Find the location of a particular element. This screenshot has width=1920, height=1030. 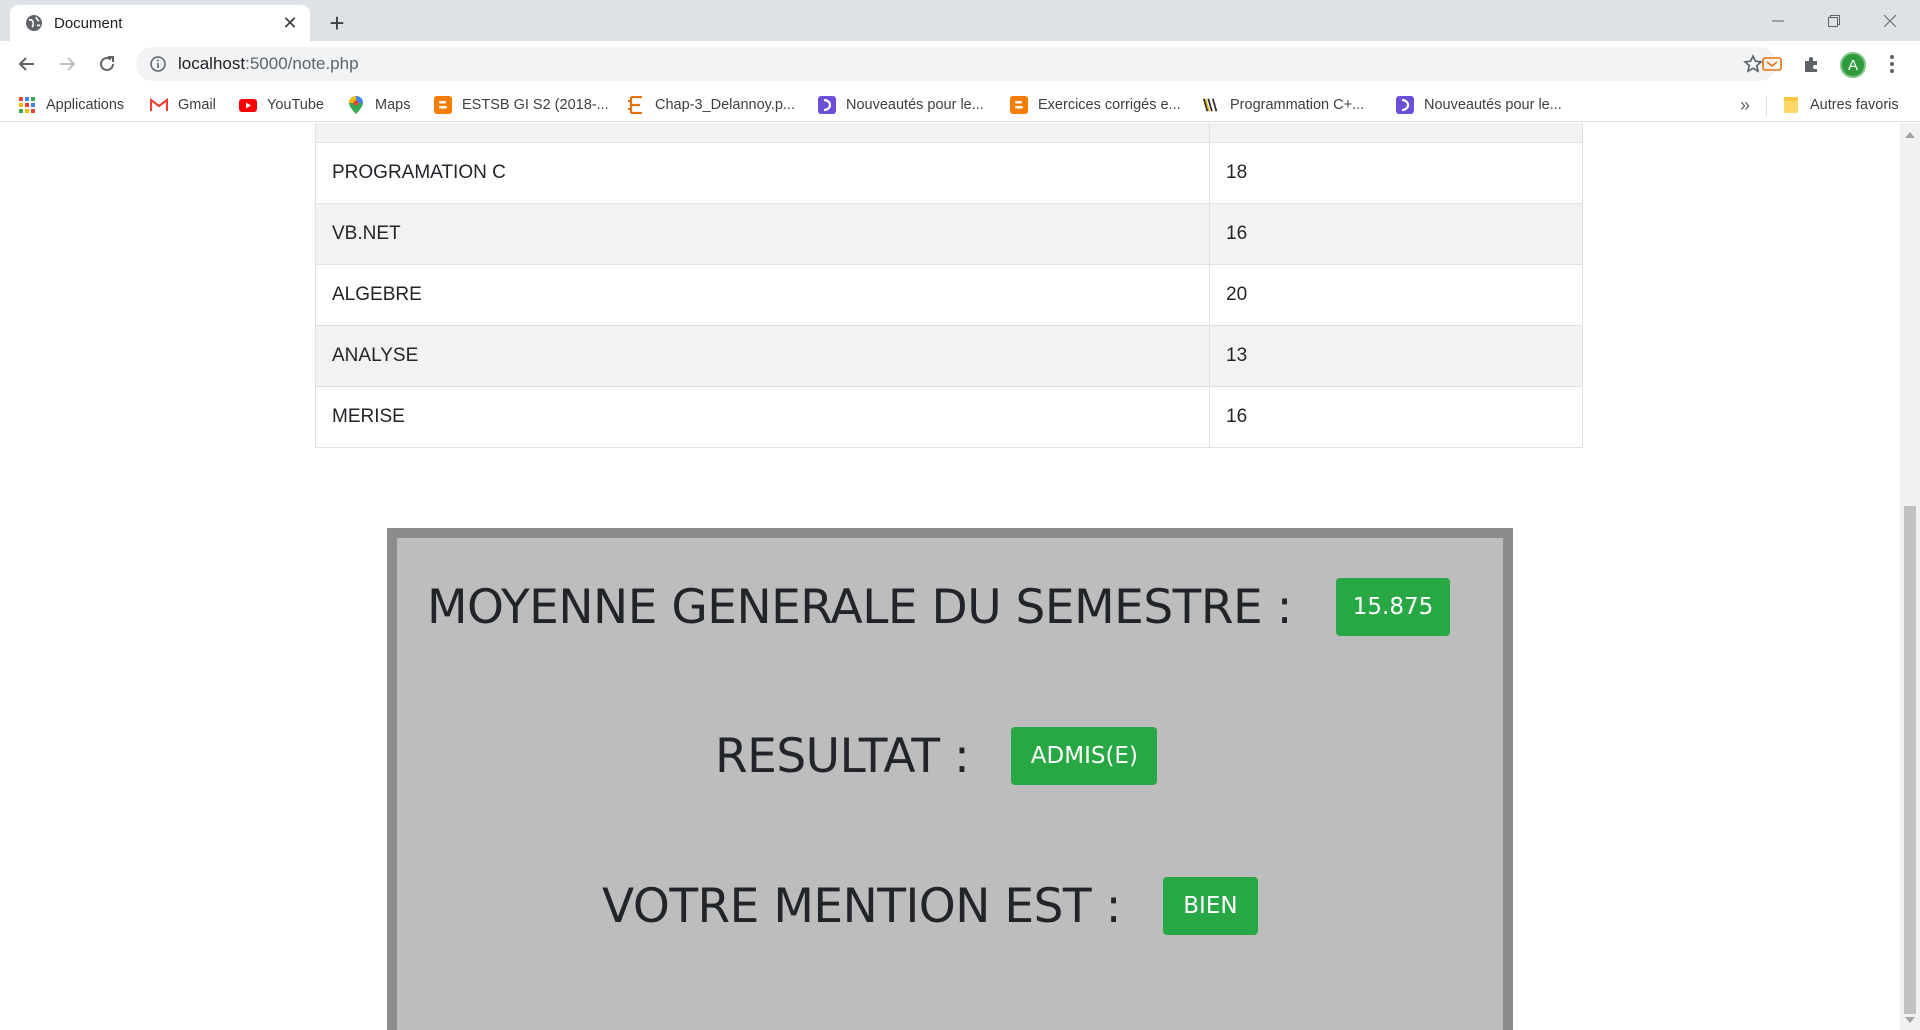

extensions-puzzle-icon is located at coordinates (1812, 64).